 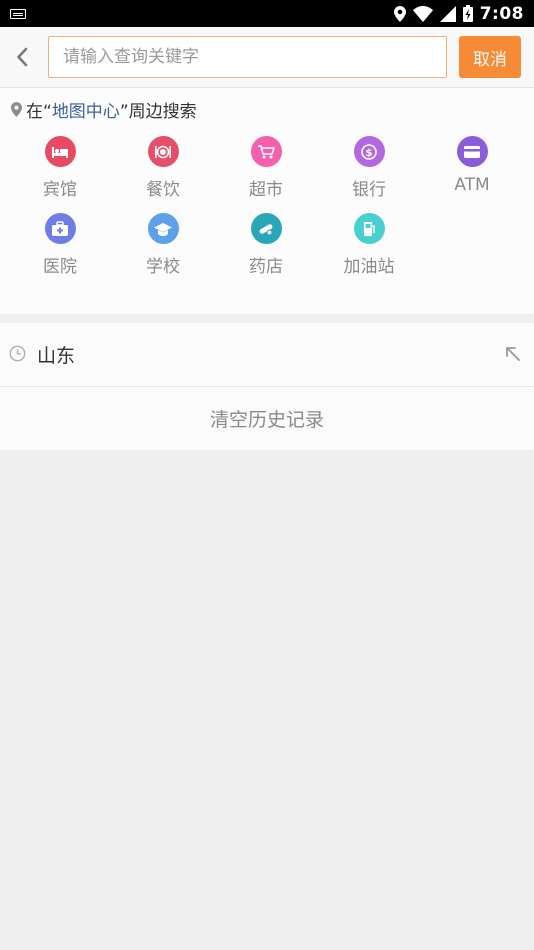 I want to click on category-supermarket: 超市, so click(x=266, y=172).